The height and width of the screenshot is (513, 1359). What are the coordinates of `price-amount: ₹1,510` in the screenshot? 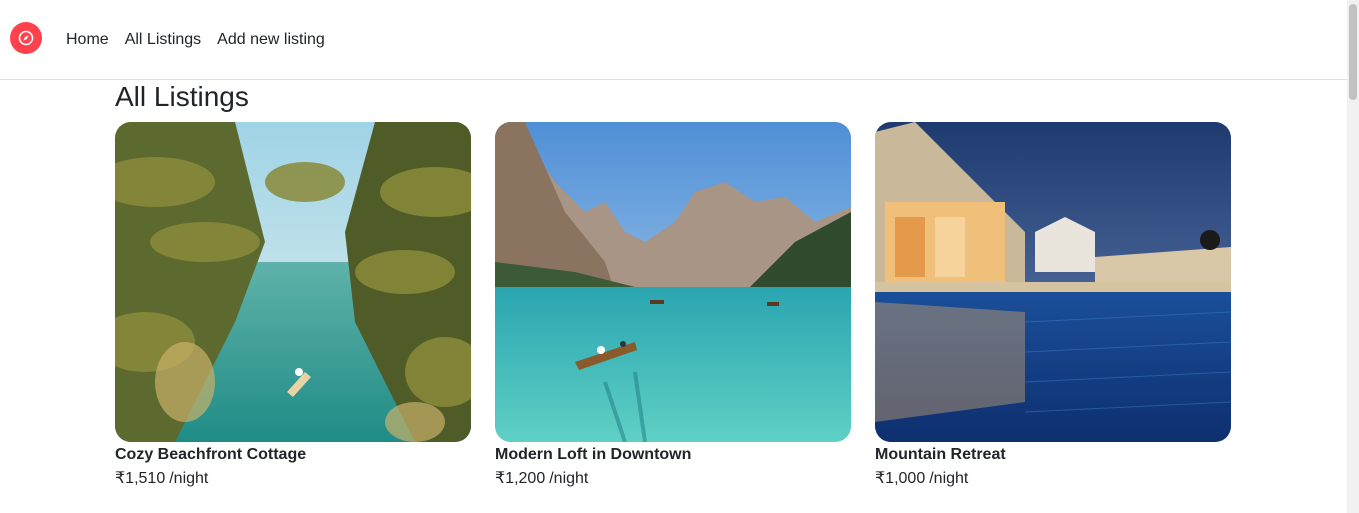 It's located at (140, 478).